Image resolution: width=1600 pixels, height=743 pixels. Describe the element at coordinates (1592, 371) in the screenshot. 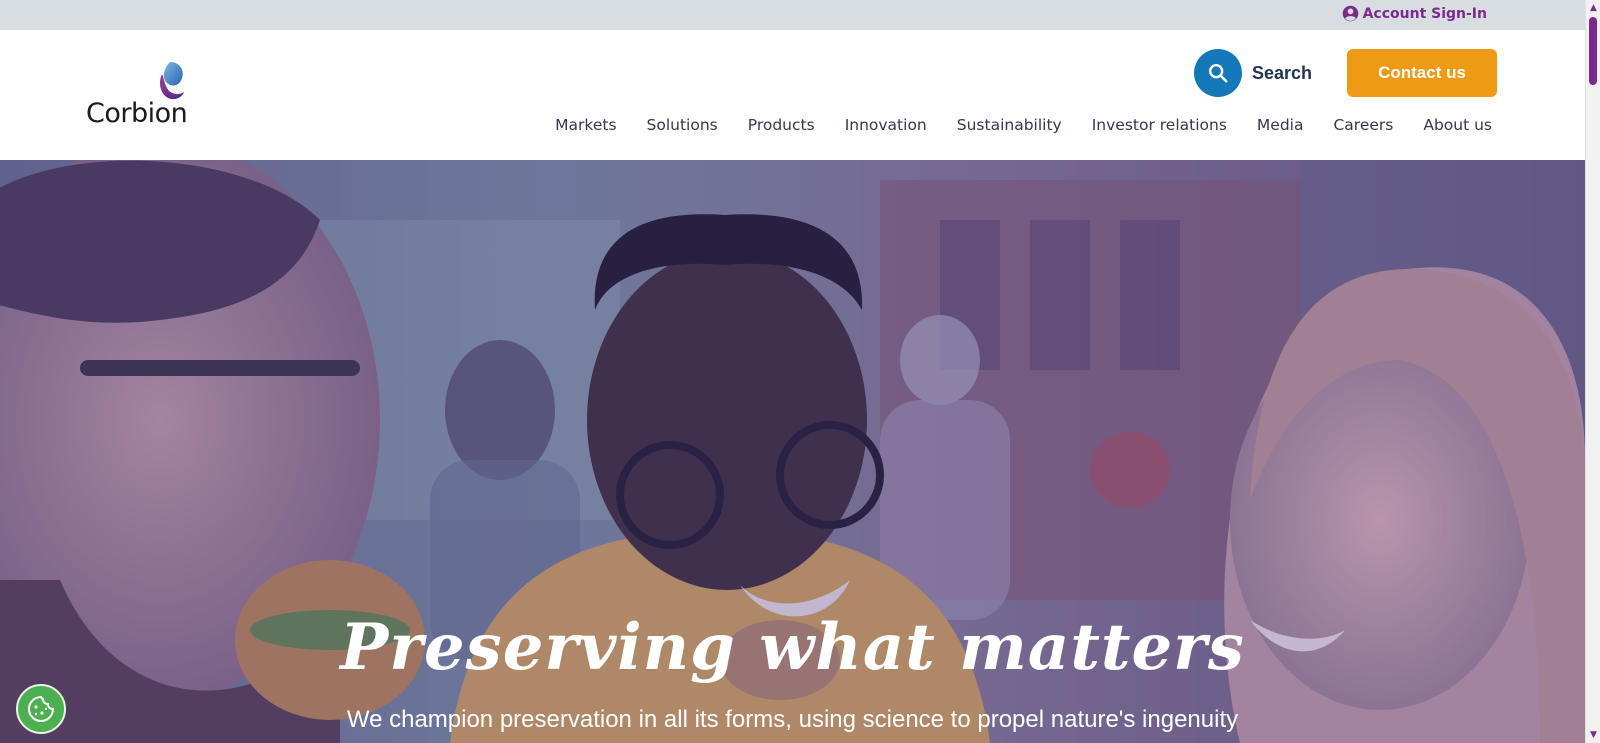

I see `page-scrollbar: ▲ ▼` at that location.